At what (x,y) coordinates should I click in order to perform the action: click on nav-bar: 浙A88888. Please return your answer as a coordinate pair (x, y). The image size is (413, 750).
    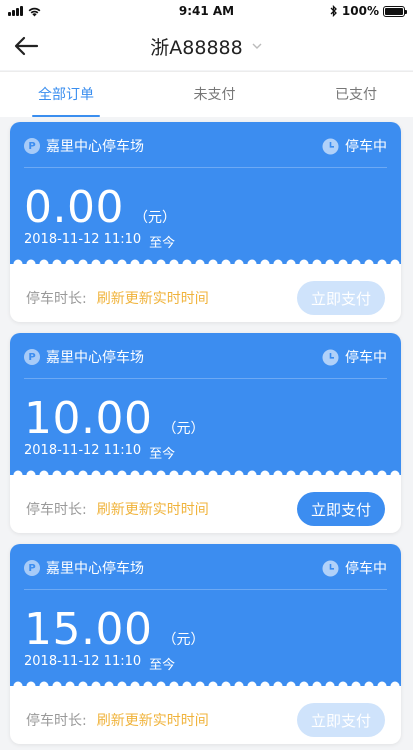
    Looking at the image, I should click on (206, 46).